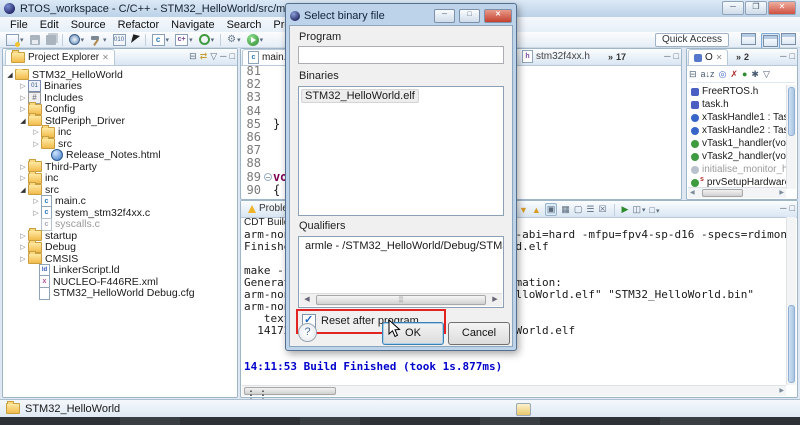 The image size is (800, 425). What do you see at coordinates (120, 155) in the screenshot?
I see `tree-item: Release_Notes.html` at bounding box center [120, 155].